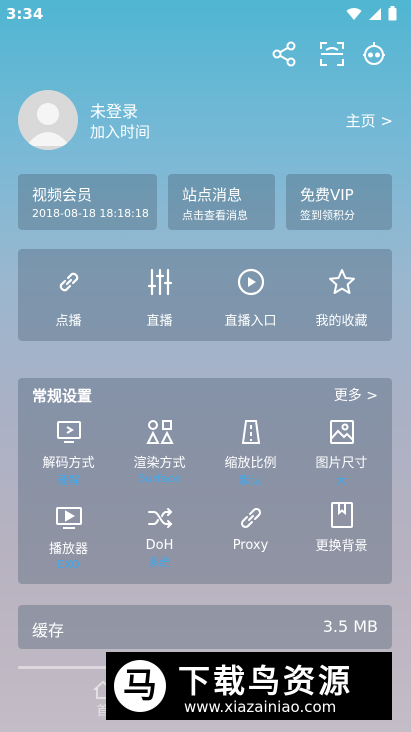 This screenshot has width=411, height=732. What do you see at coordinates (260, 707) in the screenshot?
I see `watermark-url: www.xiazainiao.com` at bounding box center [260, 707].